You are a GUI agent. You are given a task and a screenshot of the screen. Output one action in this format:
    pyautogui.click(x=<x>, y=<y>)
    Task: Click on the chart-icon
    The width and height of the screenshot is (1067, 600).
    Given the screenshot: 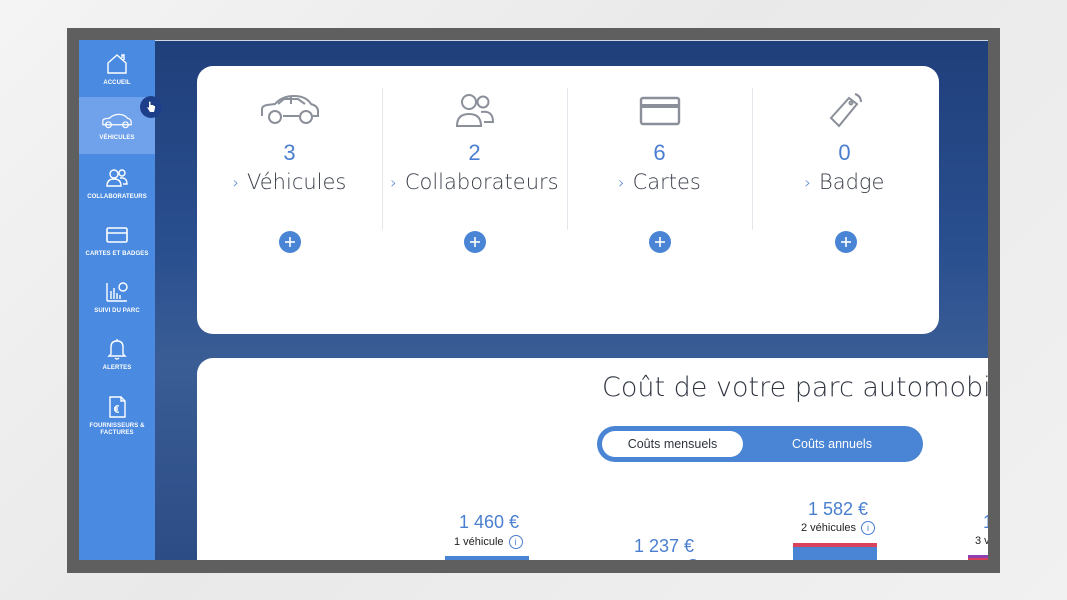 What is the action you would take?
    pyautogui.click(x=117, y=291)
    